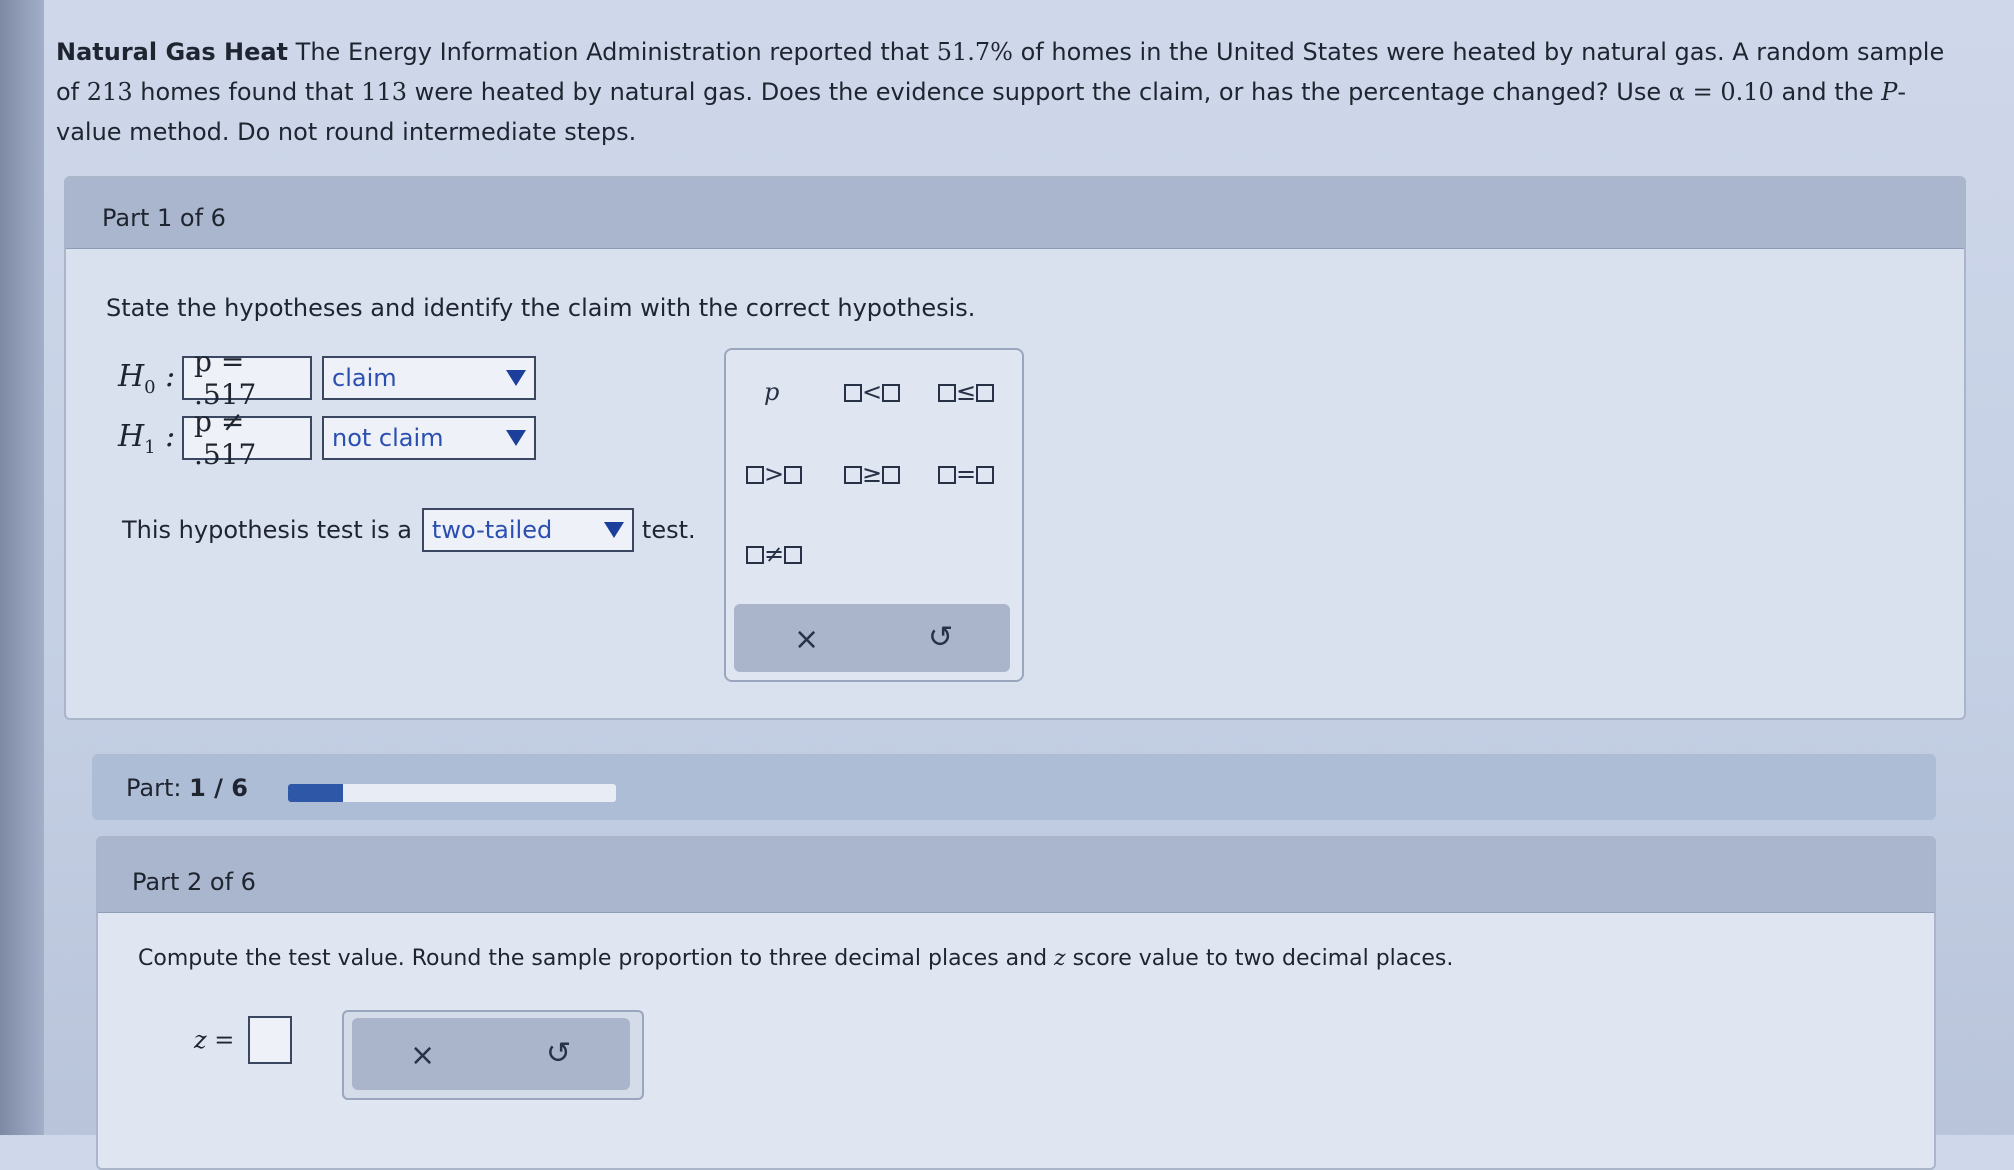 This screenshot has width=2014, height=1170. Describe the element at coordinates (194, 882) in the screenshot. I see `part-2-title: Part 2 of 6` at that location.